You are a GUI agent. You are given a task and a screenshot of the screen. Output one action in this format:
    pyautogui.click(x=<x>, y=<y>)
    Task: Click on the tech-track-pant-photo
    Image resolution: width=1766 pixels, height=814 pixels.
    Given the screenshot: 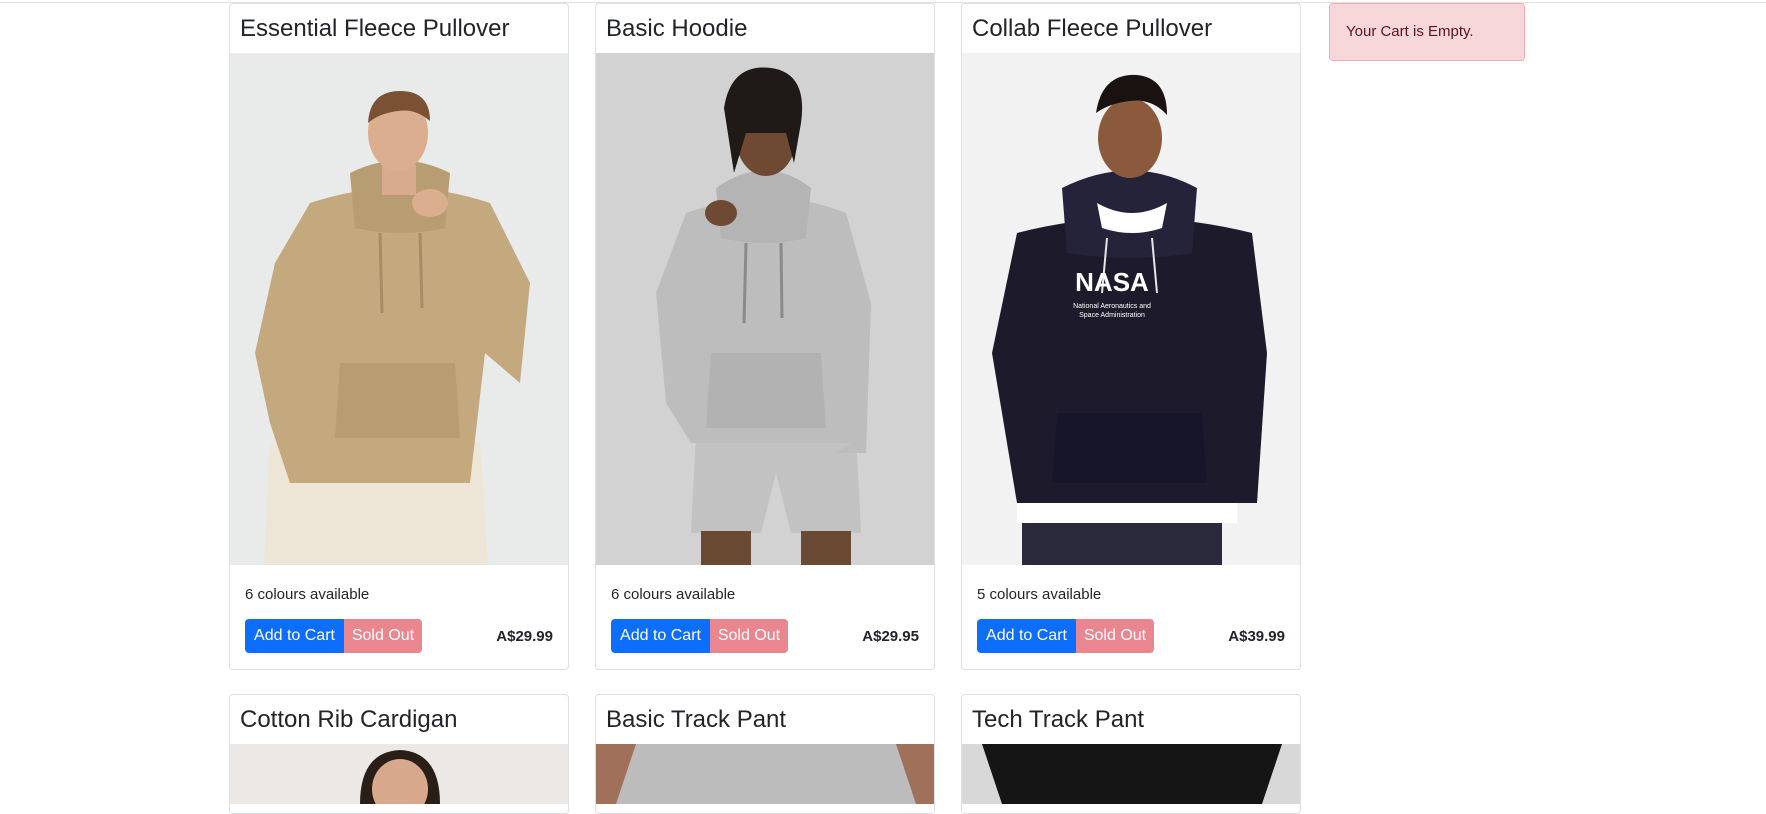 What is the action you would take?
    pyautogui.click(x=1131, y=774)
    